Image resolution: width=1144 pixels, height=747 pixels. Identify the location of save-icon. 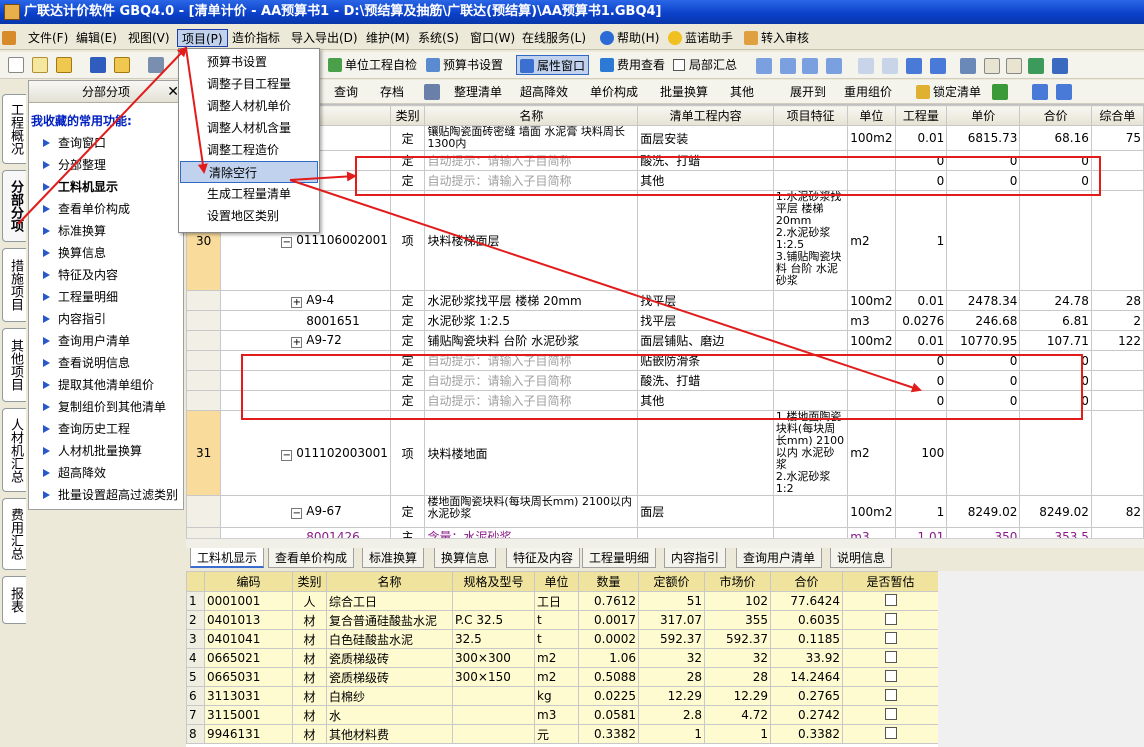
(98, 65).